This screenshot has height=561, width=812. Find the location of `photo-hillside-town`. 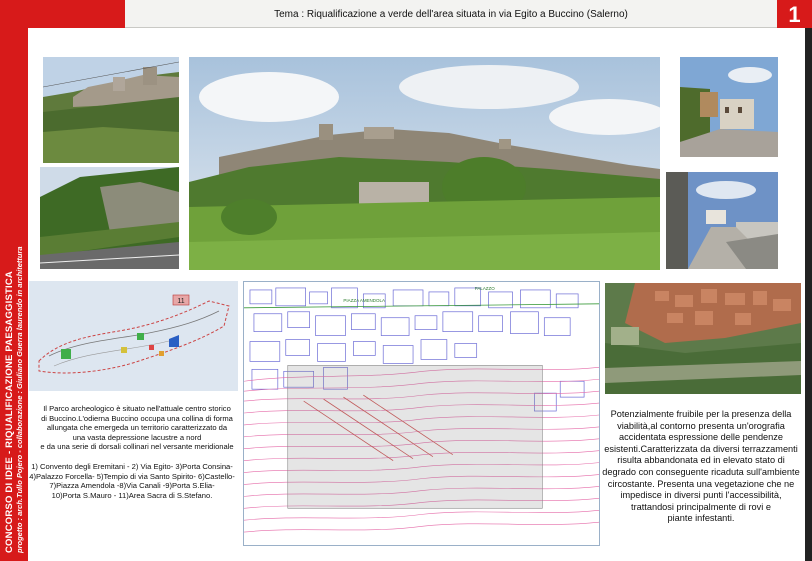

photo-hillside-town is located at coordinates (111, 110).